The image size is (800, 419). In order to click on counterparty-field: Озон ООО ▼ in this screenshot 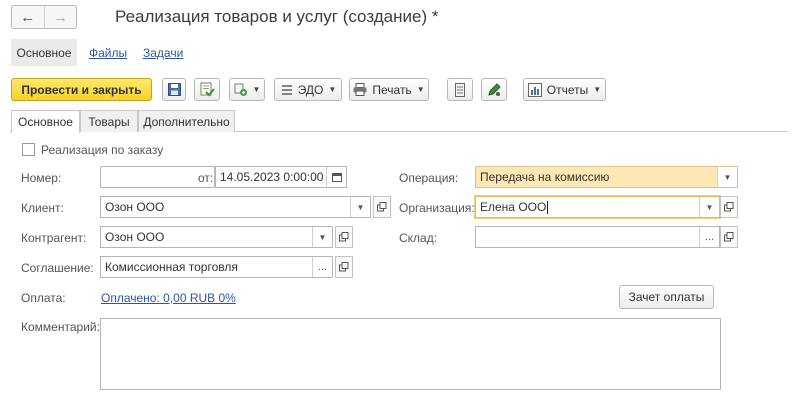, I will do `click(216, 237)`.